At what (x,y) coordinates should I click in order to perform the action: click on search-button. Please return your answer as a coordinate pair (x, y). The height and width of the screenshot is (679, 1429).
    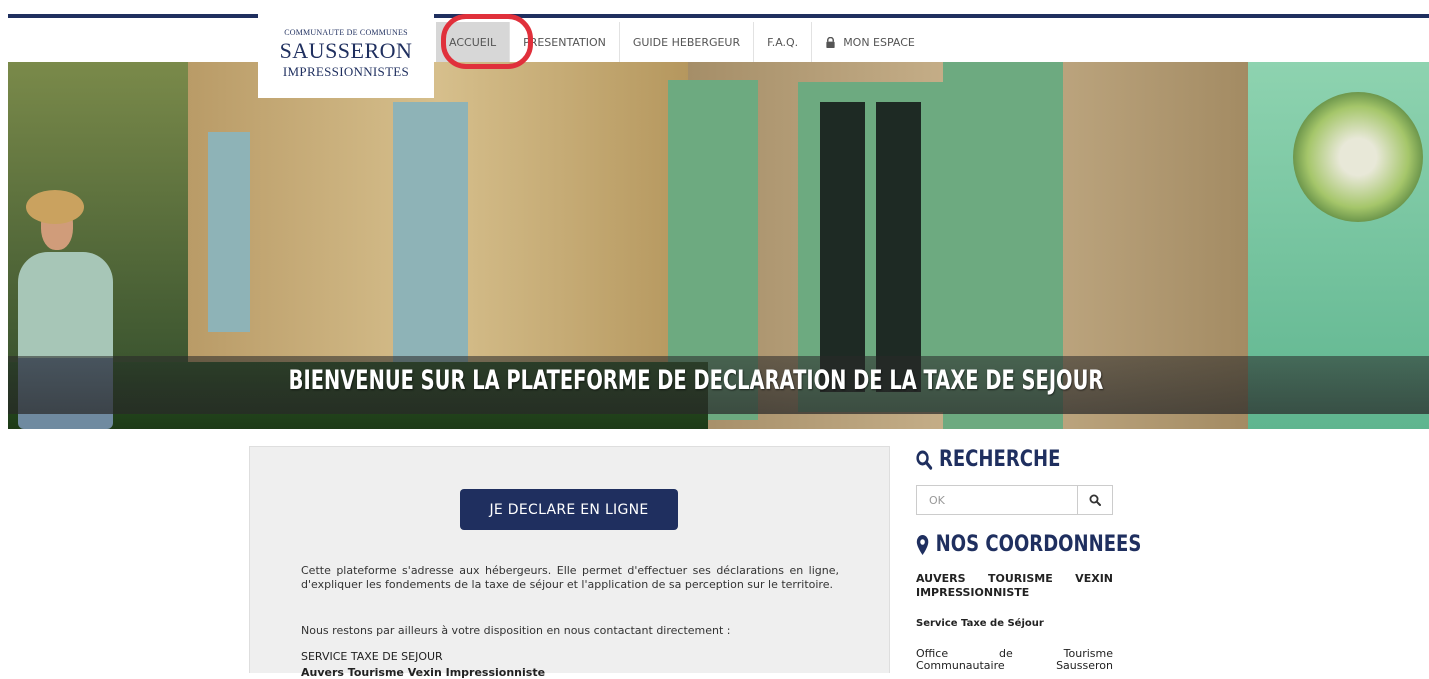
    Looking at the image, I should click on (1094, 500).